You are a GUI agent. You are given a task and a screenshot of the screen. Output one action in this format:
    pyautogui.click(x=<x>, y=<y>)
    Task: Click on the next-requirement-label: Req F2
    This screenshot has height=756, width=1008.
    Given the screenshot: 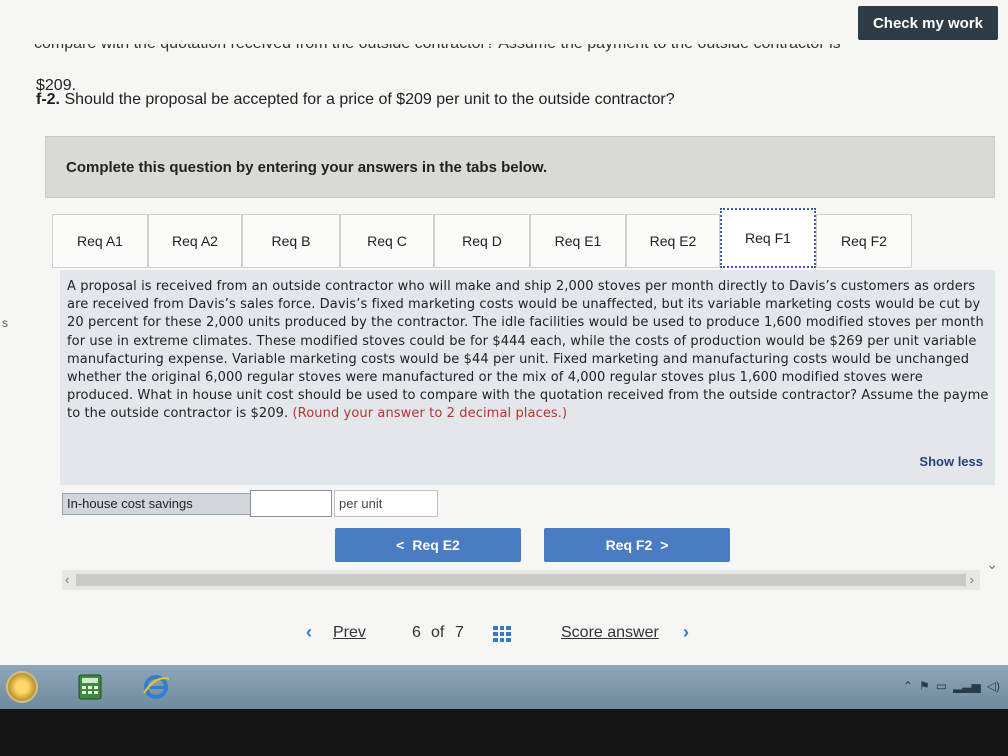 What is the action you would take?
    pyautogui.click(x=629, y=545)
    